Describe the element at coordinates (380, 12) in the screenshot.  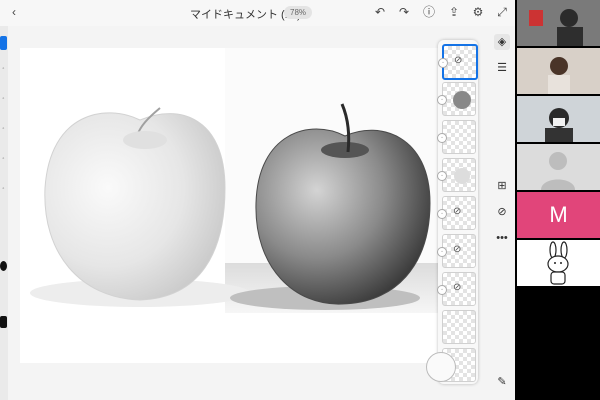
I see `undo-icon: ↶` at that location.